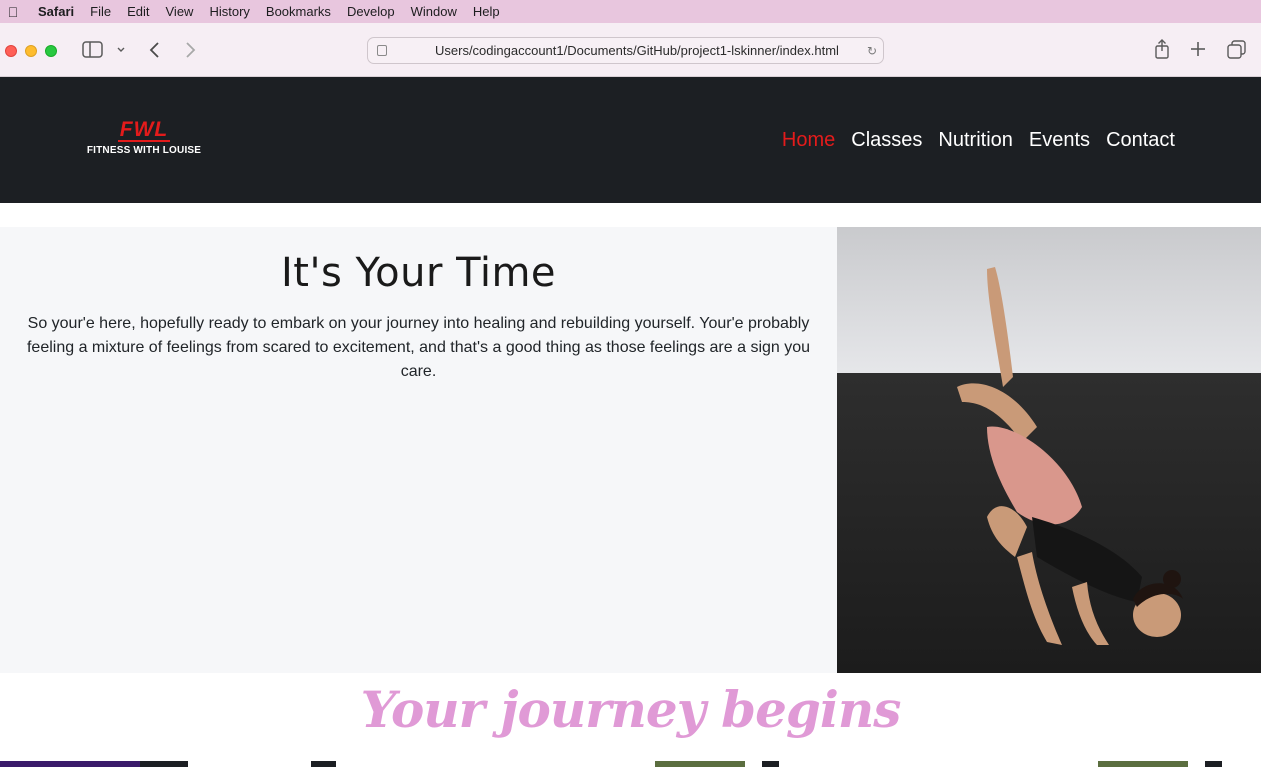 This screenshot has width=1261, height=767. I want to click on share-icon, so click(1162, 52).